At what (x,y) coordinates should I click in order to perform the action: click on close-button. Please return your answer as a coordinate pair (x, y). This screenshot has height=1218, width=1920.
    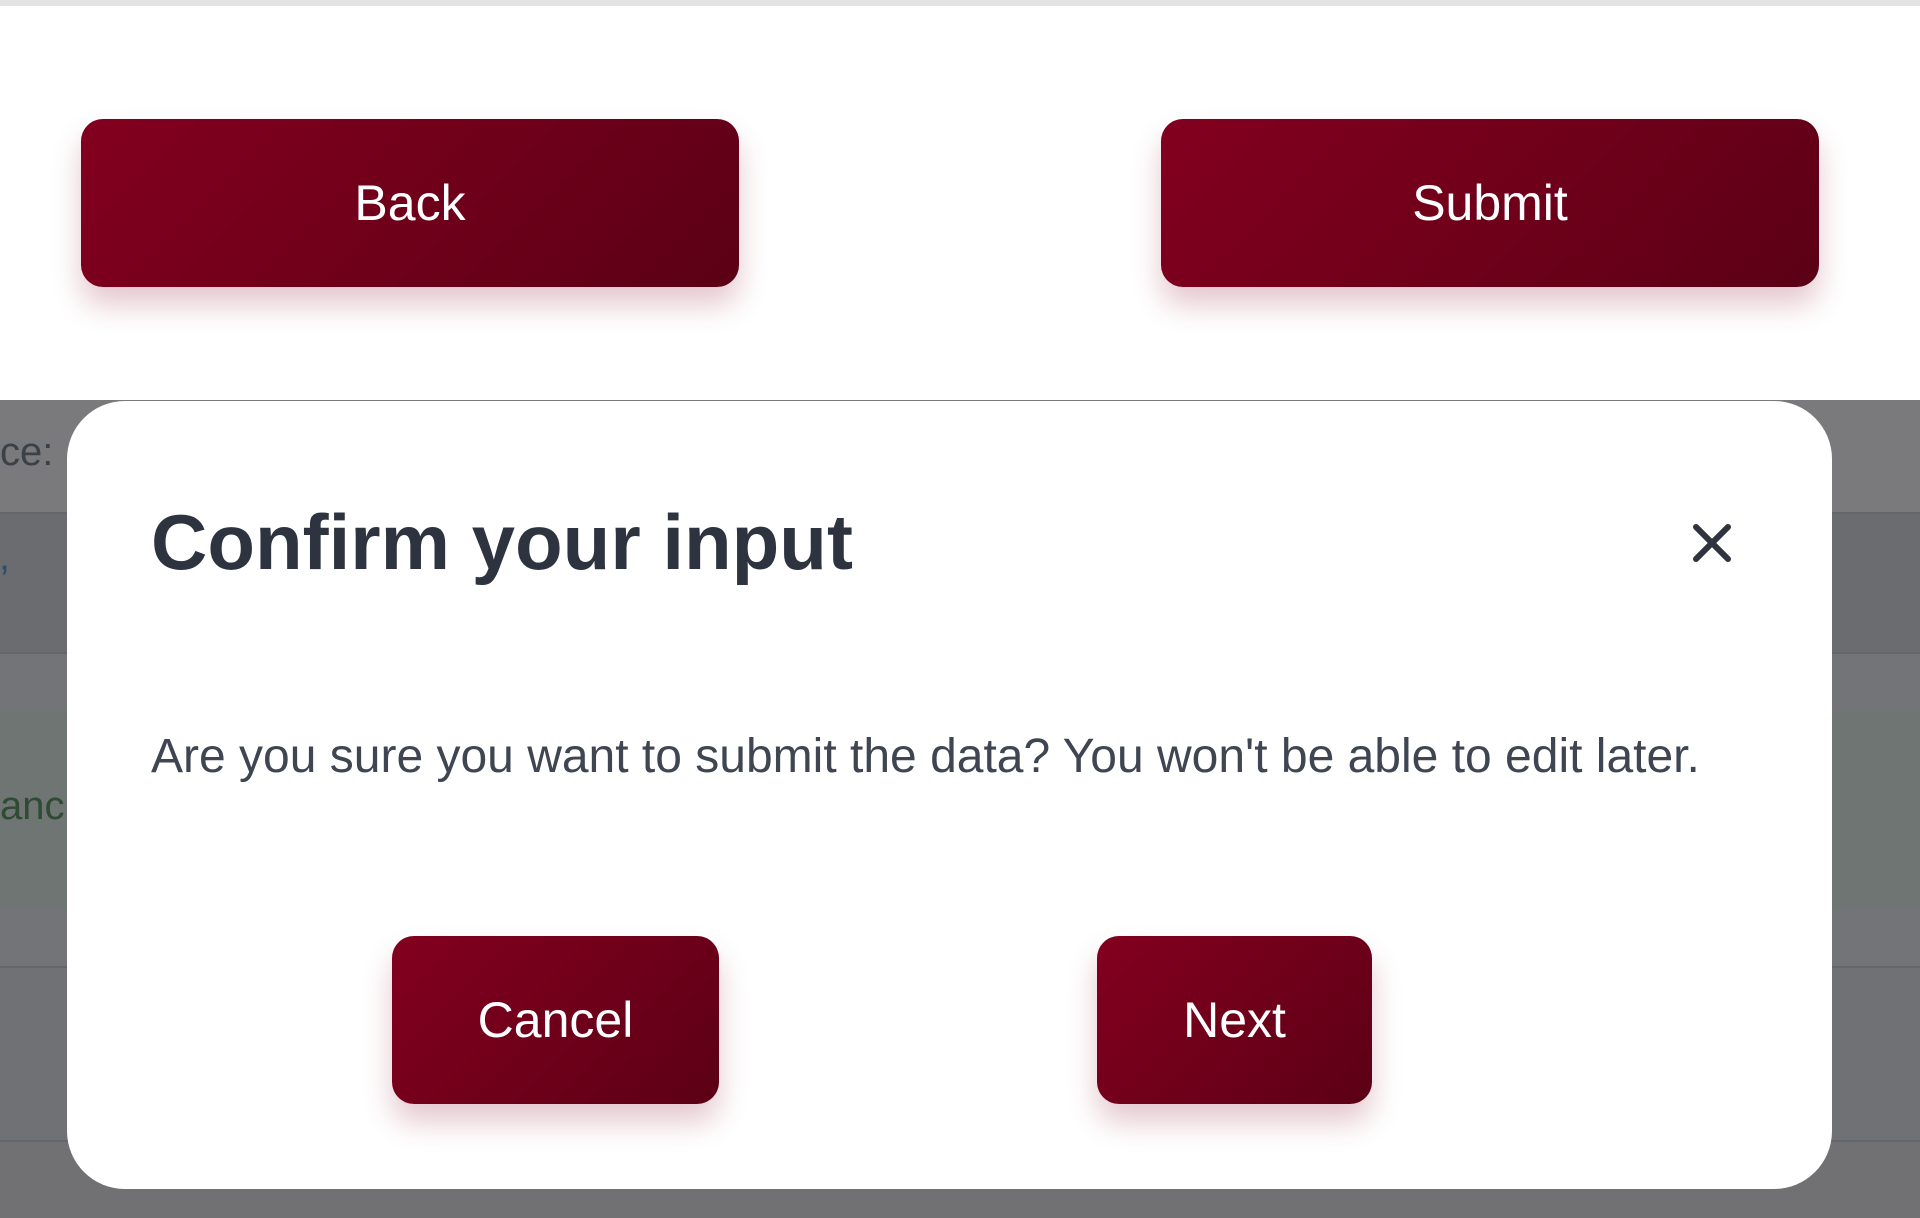
    Looking at the image, I should click on (1712, 543).